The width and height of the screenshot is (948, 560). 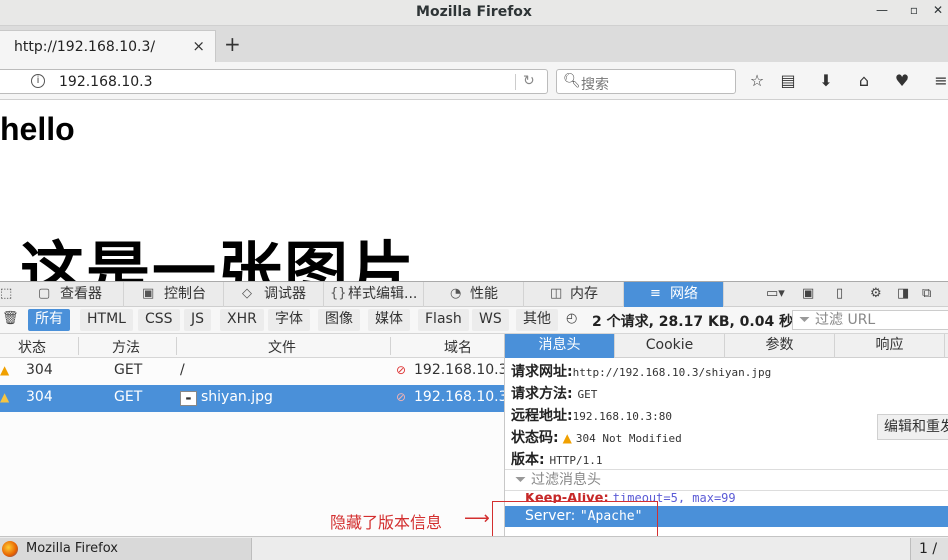 What do you see at coordinates (254, 371) in the screenshot?
I see `table-row: ▲ 304 GET / ⊘ 192.168.10.3` at bounding box center [254, 371].